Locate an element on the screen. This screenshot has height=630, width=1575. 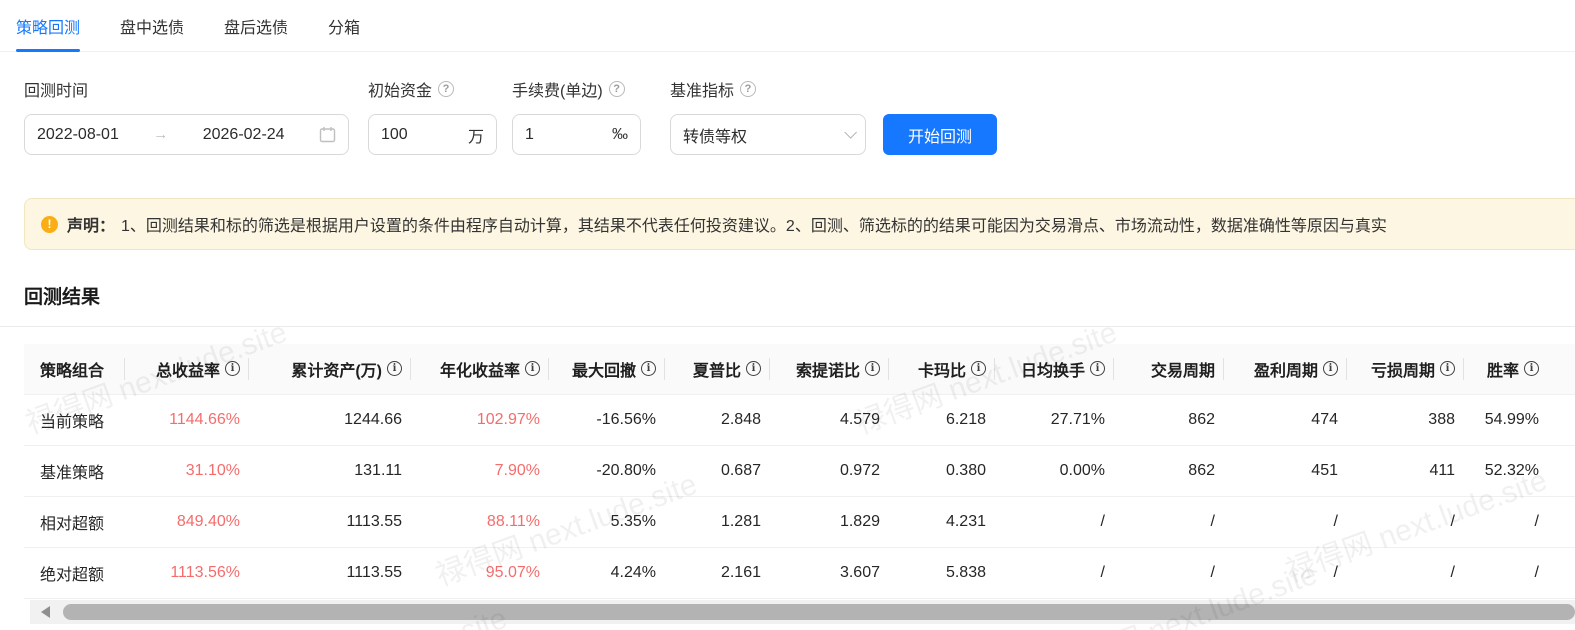
date-range-input: 2022-08-01 → 2026-02-24 is located at coordinates (186, 134).